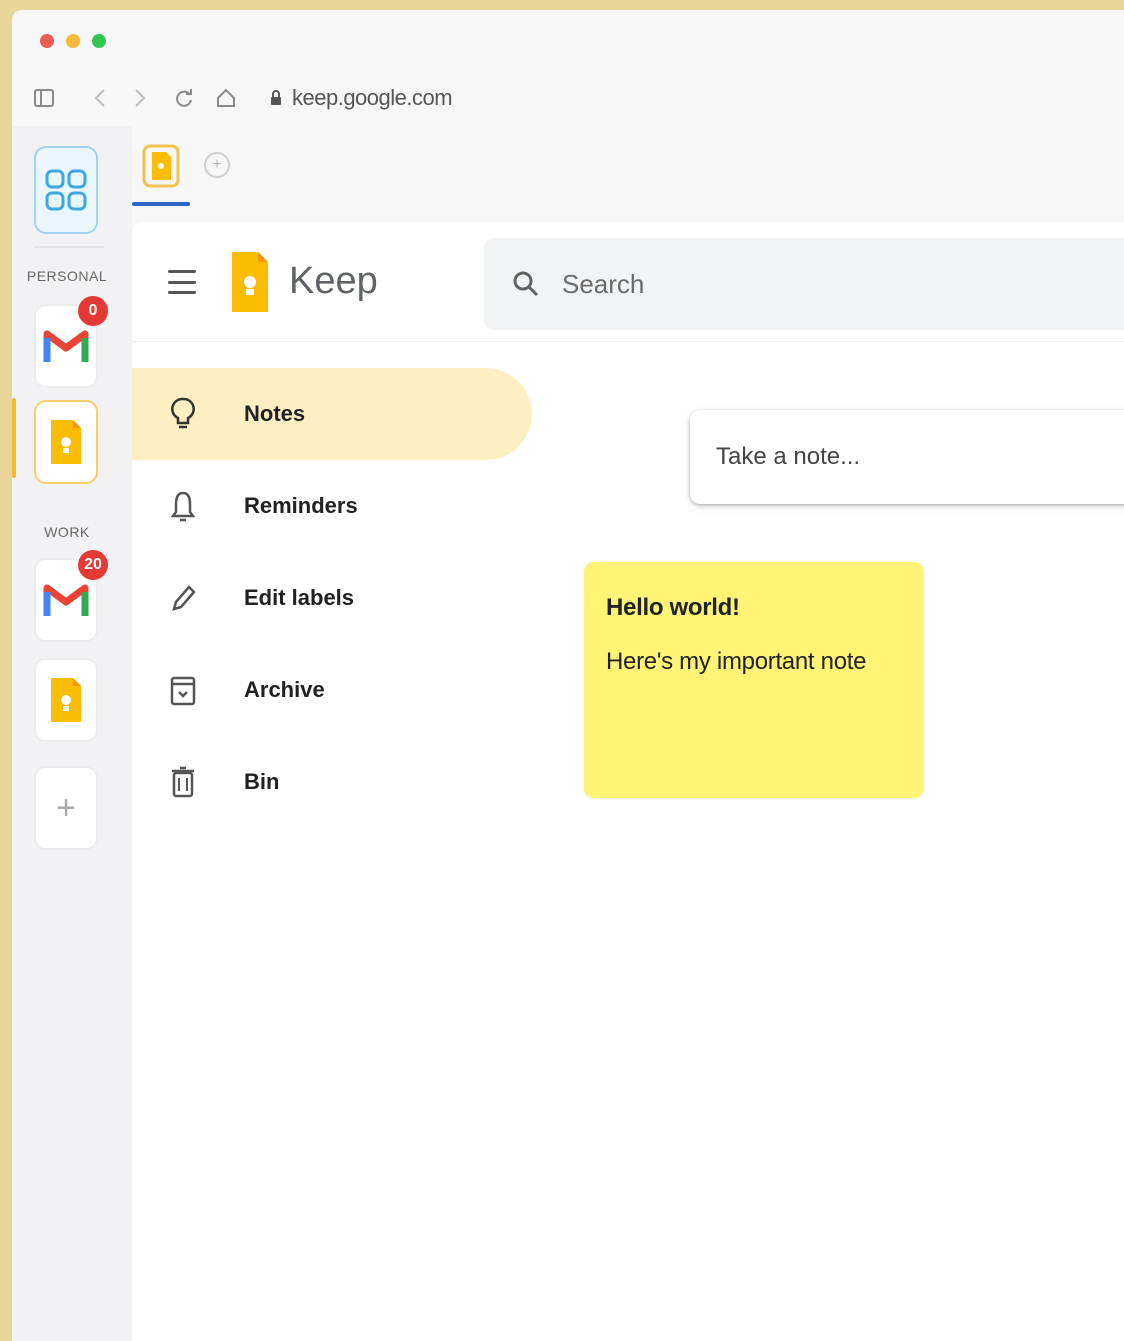 The image size is (1124, 1341). I want to click on section-label-personal: PERSONAL, so click(67, 276).